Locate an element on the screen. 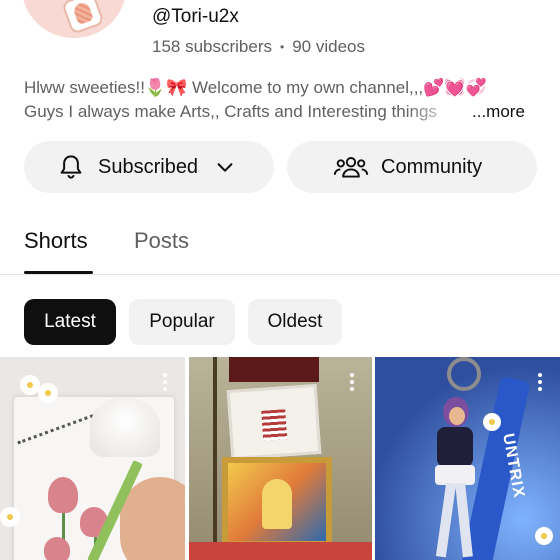 The width and height of the screenshot is (560, 560). figure-skirt is located at coordinates (455, 475).